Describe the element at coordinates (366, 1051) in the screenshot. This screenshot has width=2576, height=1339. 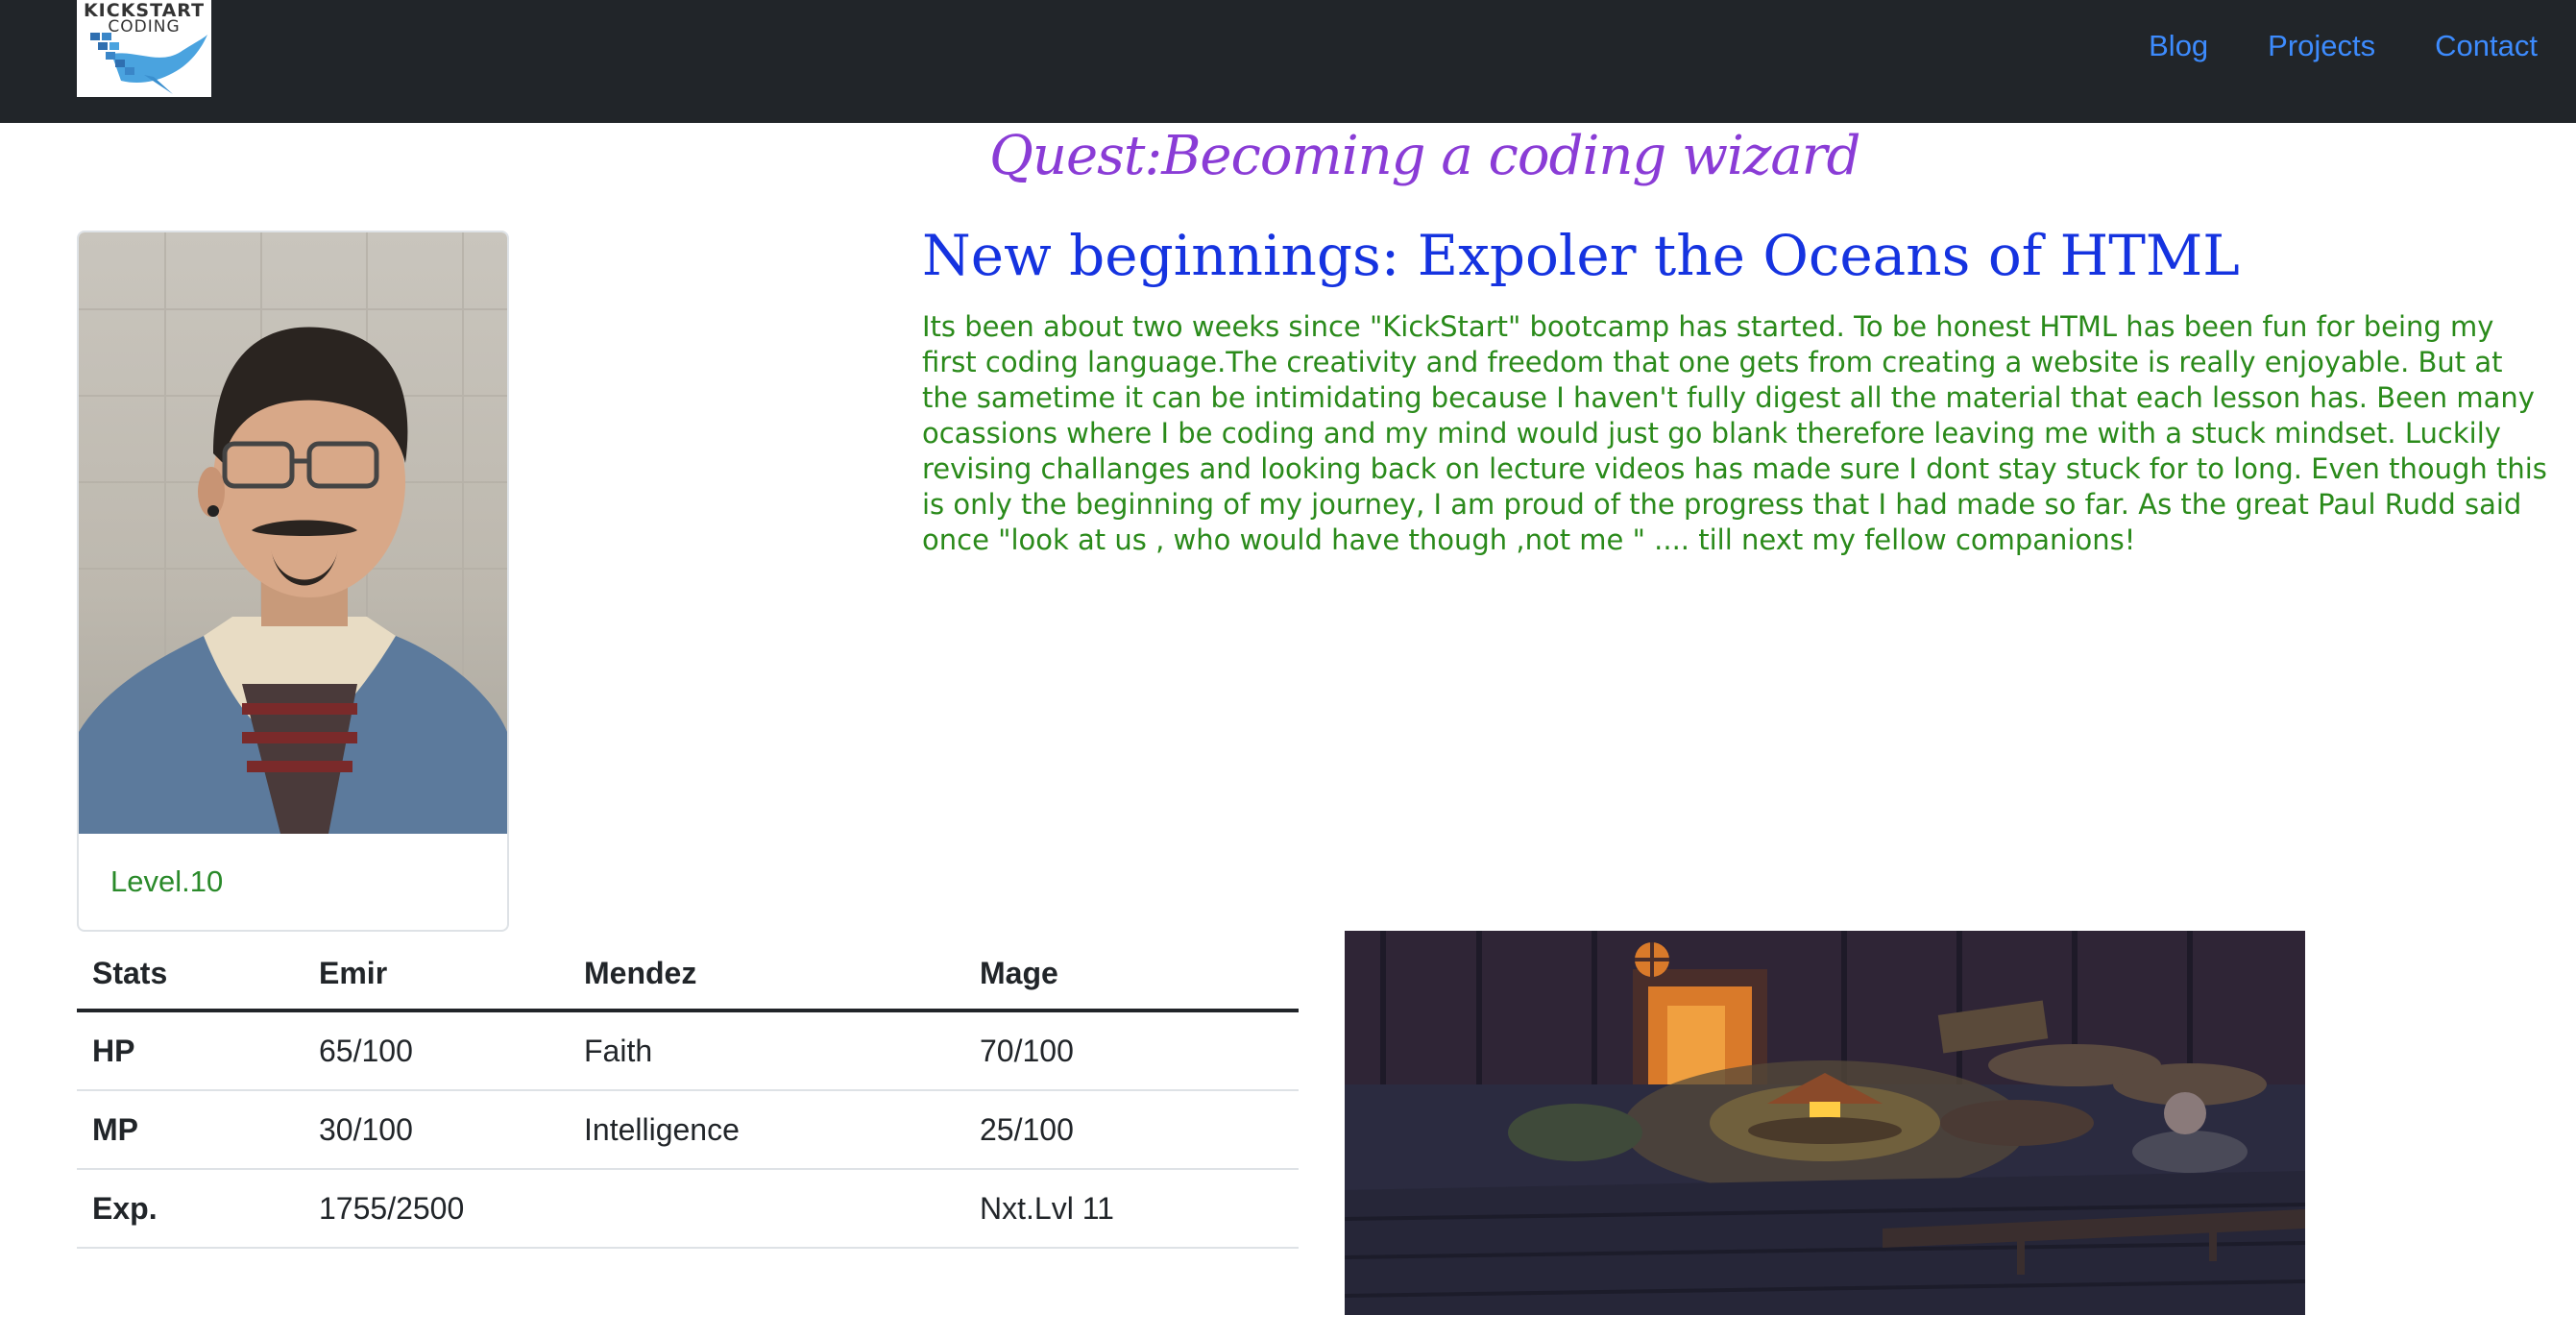
I see `table-cell: 65/100` at that location.